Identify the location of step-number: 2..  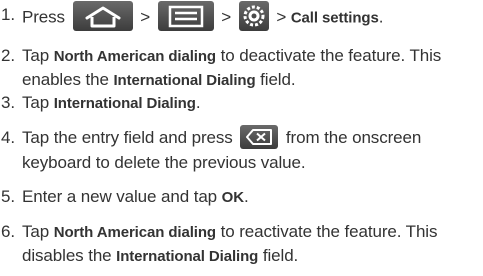
(8, 55).